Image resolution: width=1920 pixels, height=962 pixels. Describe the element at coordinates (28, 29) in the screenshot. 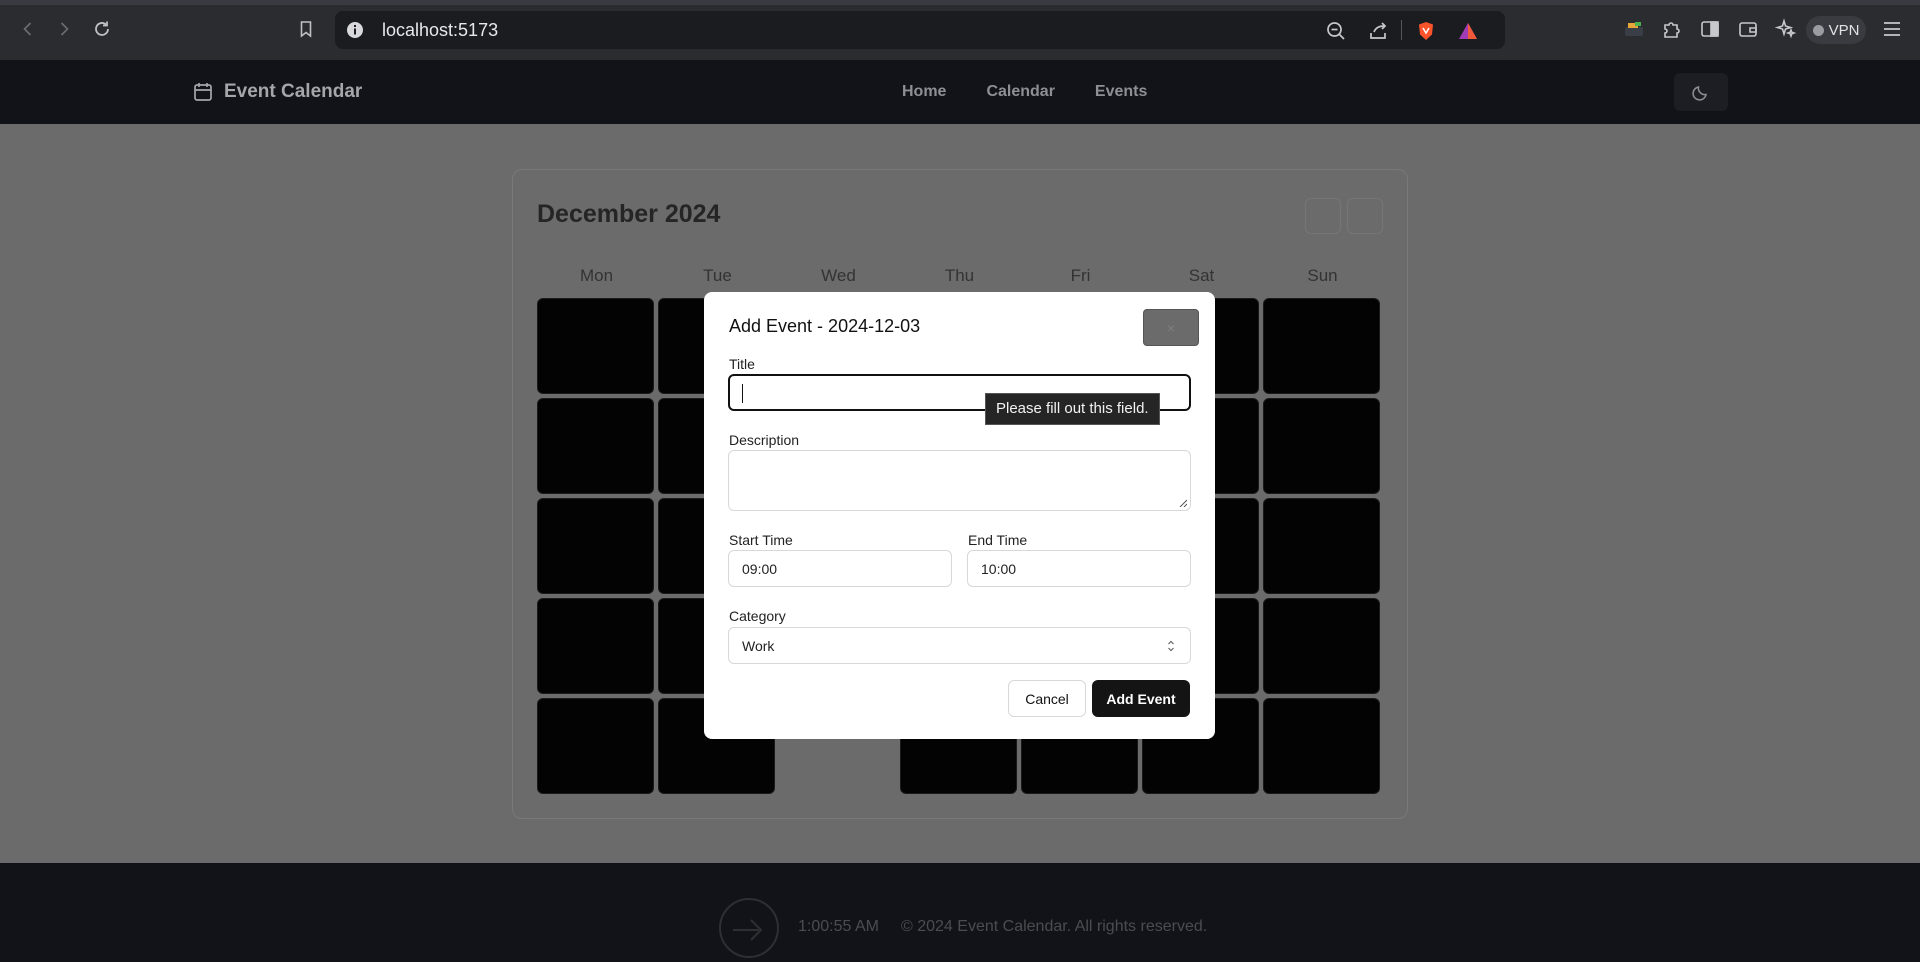

I see `back-icon` at that location.